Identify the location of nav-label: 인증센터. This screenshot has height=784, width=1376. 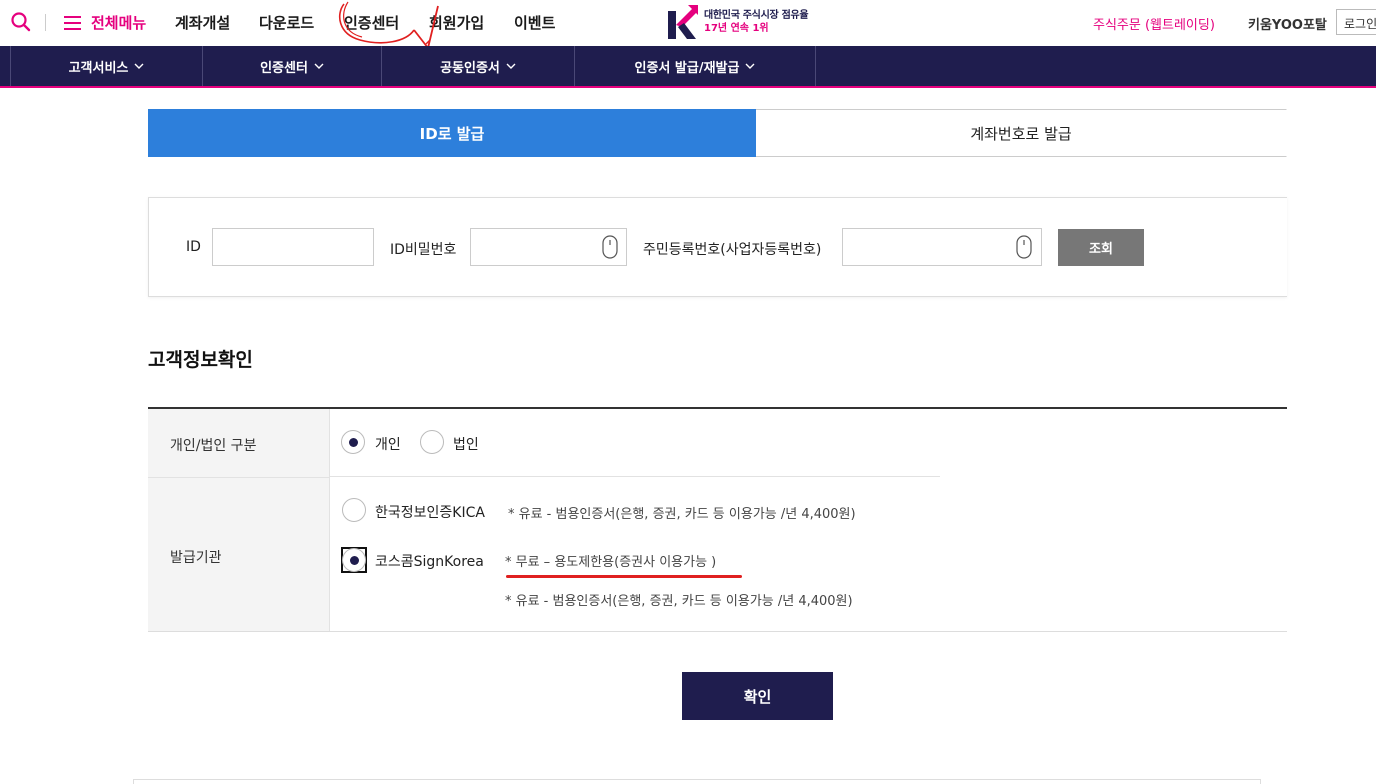
(284, 68).